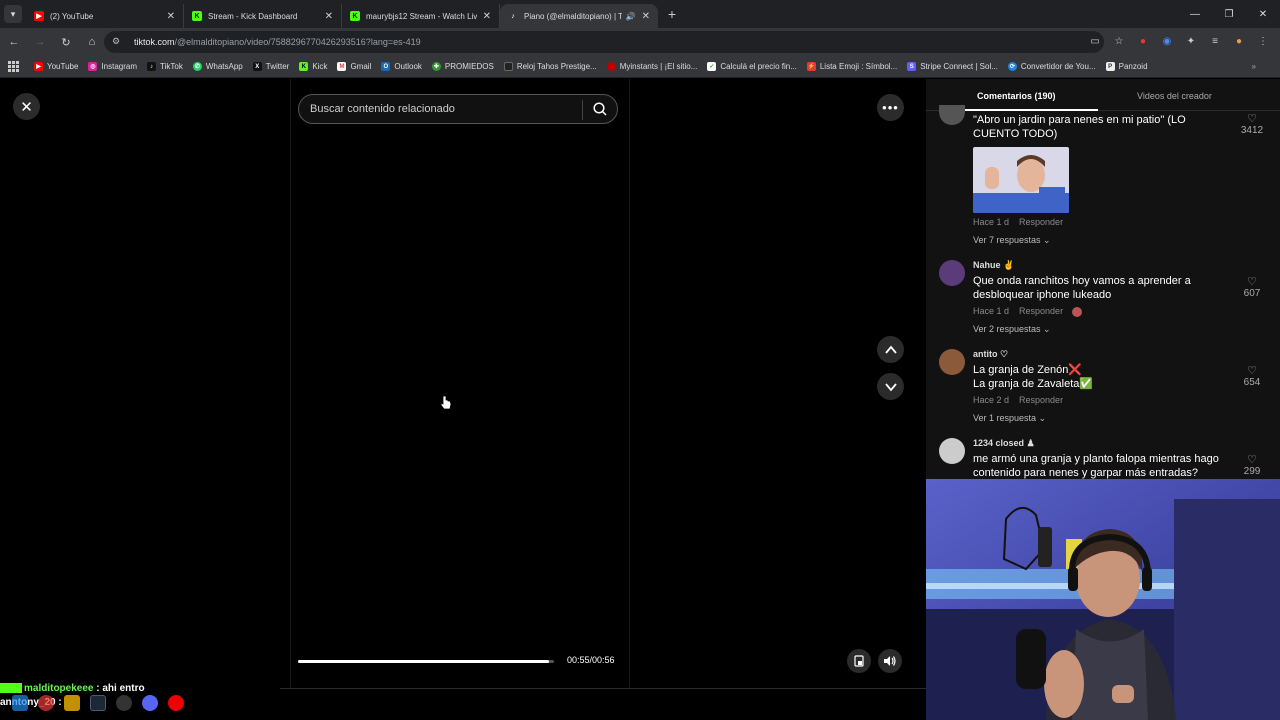 The height and width of the screenshot is (720, 1280). What do you see at coordinates (270, 66) in the screenshot?
I see `bookmark-twitter: X Twitter` at bounding box center [270, 66].